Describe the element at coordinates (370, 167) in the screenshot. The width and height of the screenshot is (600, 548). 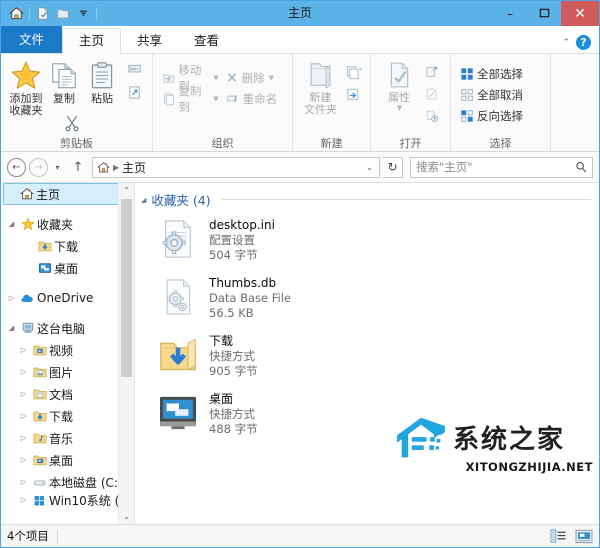
I see `breadcrumb-dropdown-icon: ⌄` at that location.